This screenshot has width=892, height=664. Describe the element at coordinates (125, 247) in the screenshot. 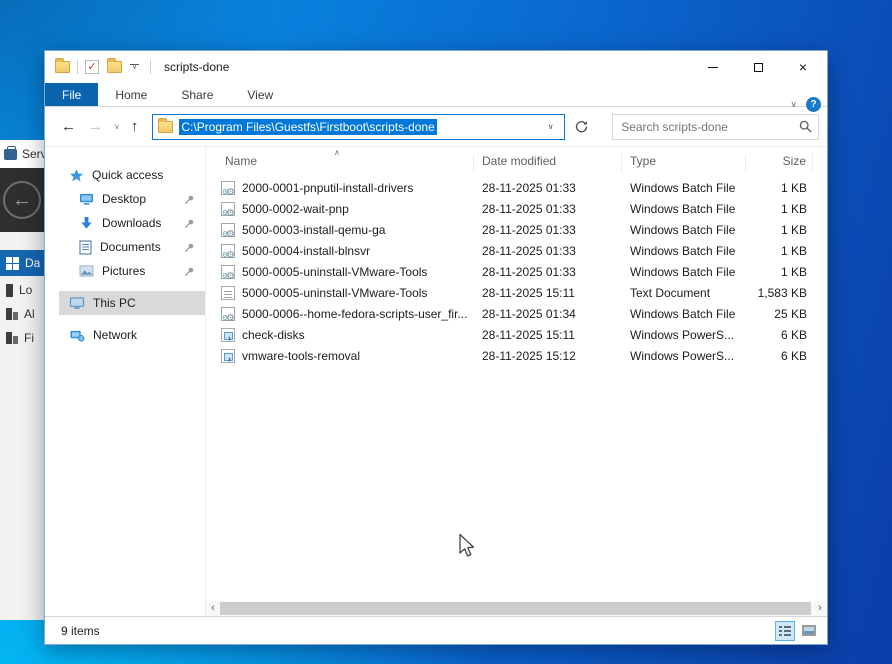

I see `sidebar-item-documents: Documents` at that location.